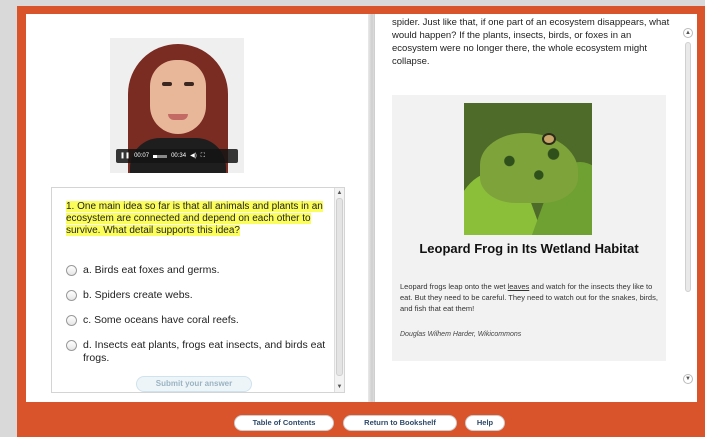  What do you see at coordinates (549, 139) in the screenshot?
I see `frog-eye` at bounding box center [549, 139].